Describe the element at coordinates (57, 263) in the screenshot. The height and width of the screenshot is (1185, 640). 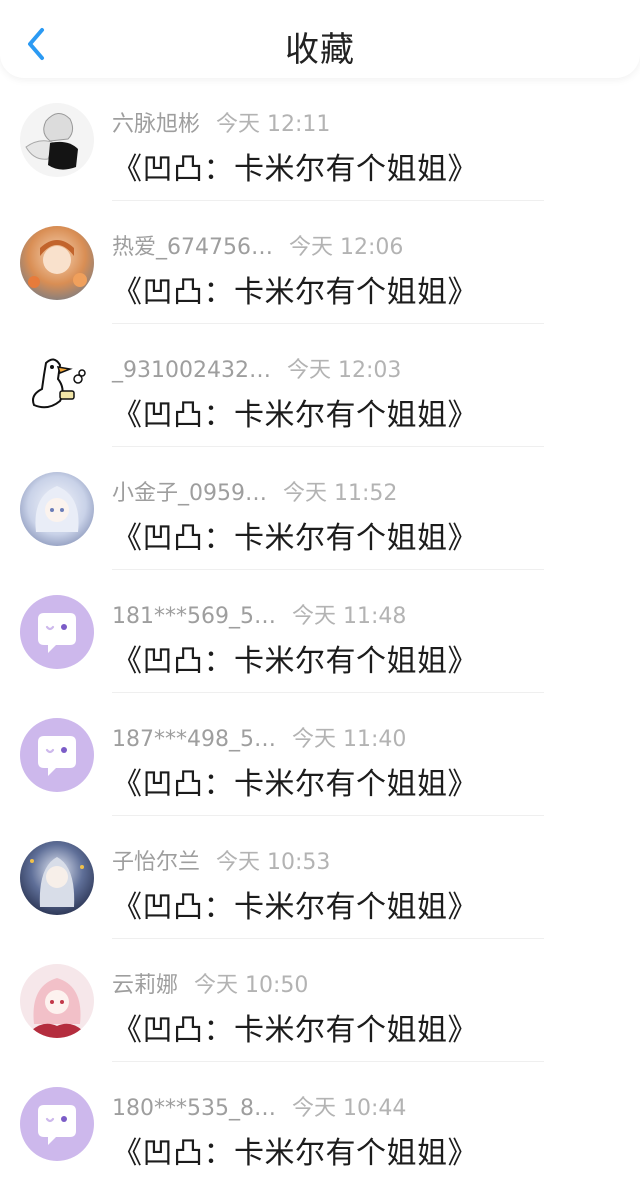
I see `autumn-girl-avatar` at that location.